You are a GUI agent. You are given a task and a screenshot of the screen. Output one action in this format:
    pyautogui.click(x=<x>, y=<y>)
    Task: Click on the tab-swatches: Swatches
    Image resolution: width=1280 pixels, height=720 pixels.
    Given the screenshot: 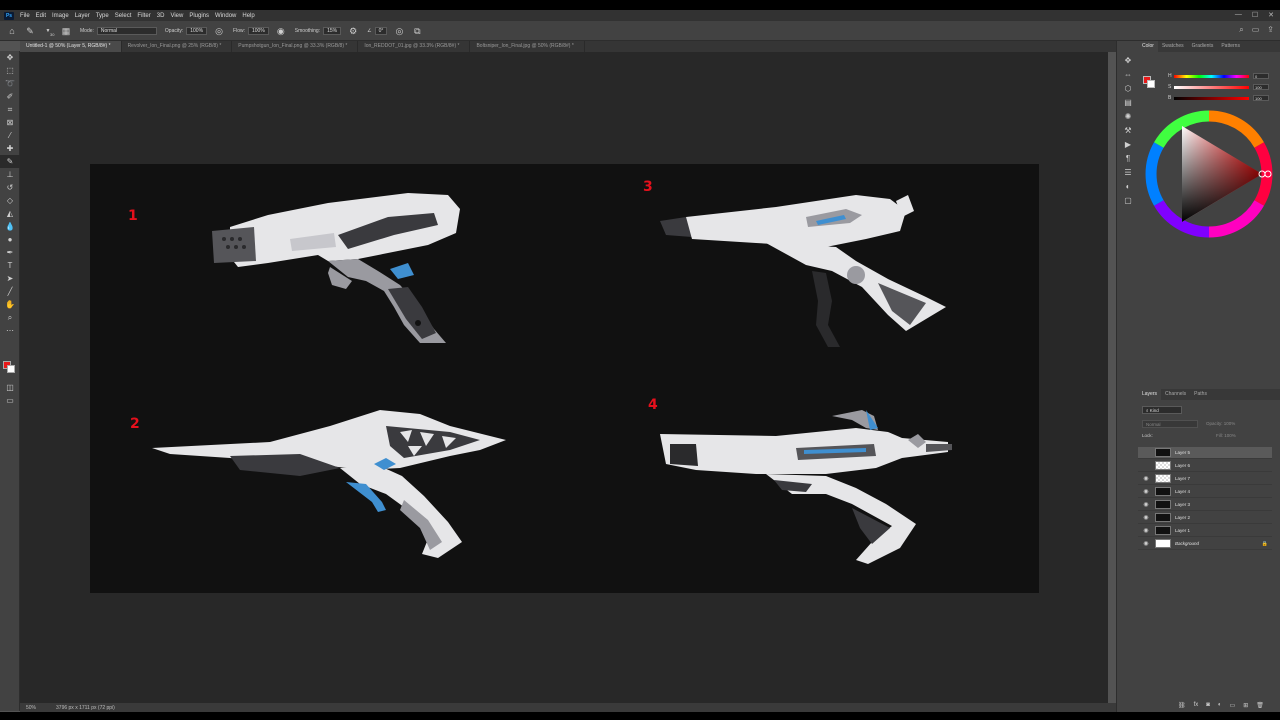 What is the action you would take?
    pyautogui.click(x=1173, y=46)
    